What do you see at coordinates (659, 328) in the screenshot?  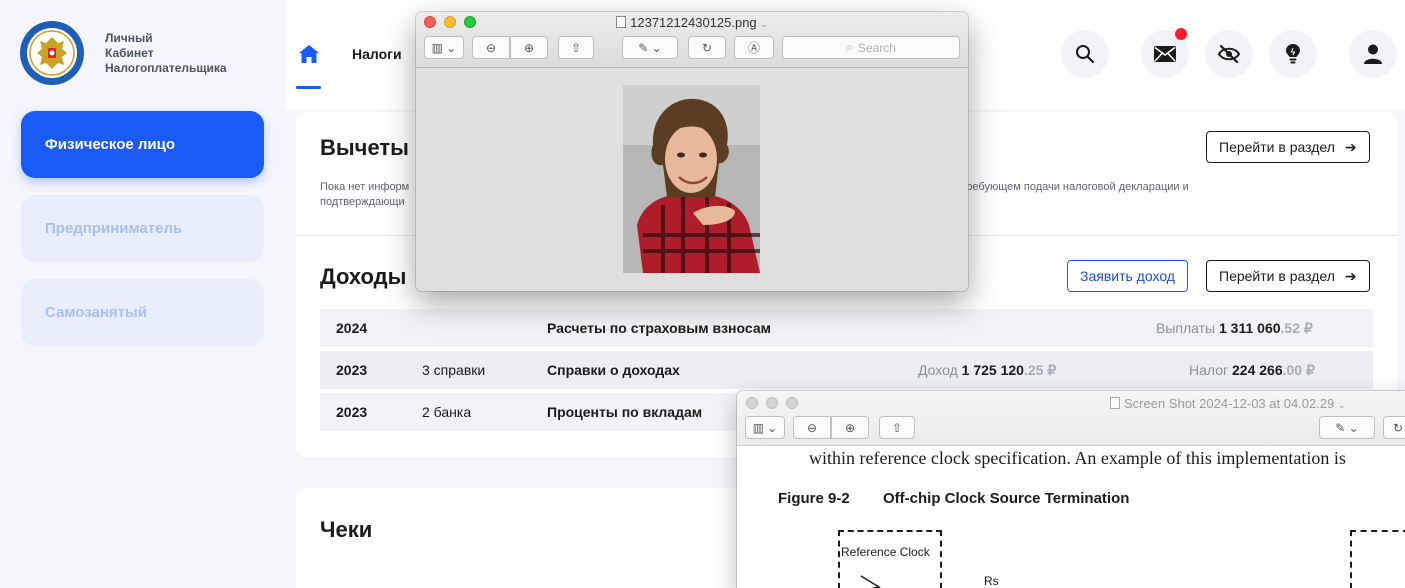 I see `row-name: Расчеты по страховым взносам` at bounding box center [659, 328].